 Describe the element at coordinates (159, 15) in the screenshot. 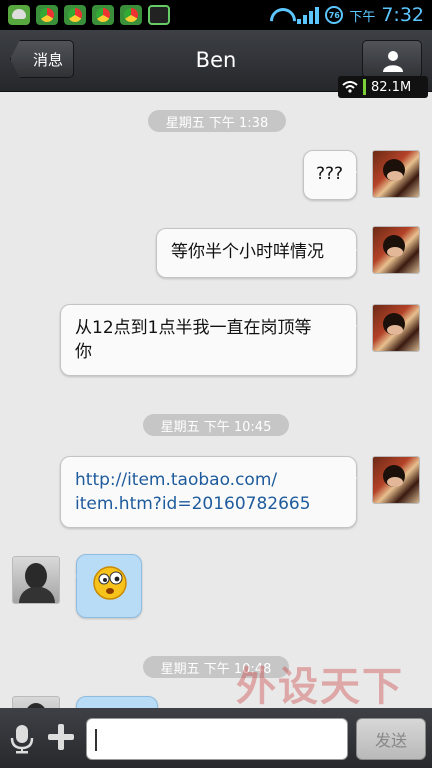

I see `battery-notification-icon` at that location.